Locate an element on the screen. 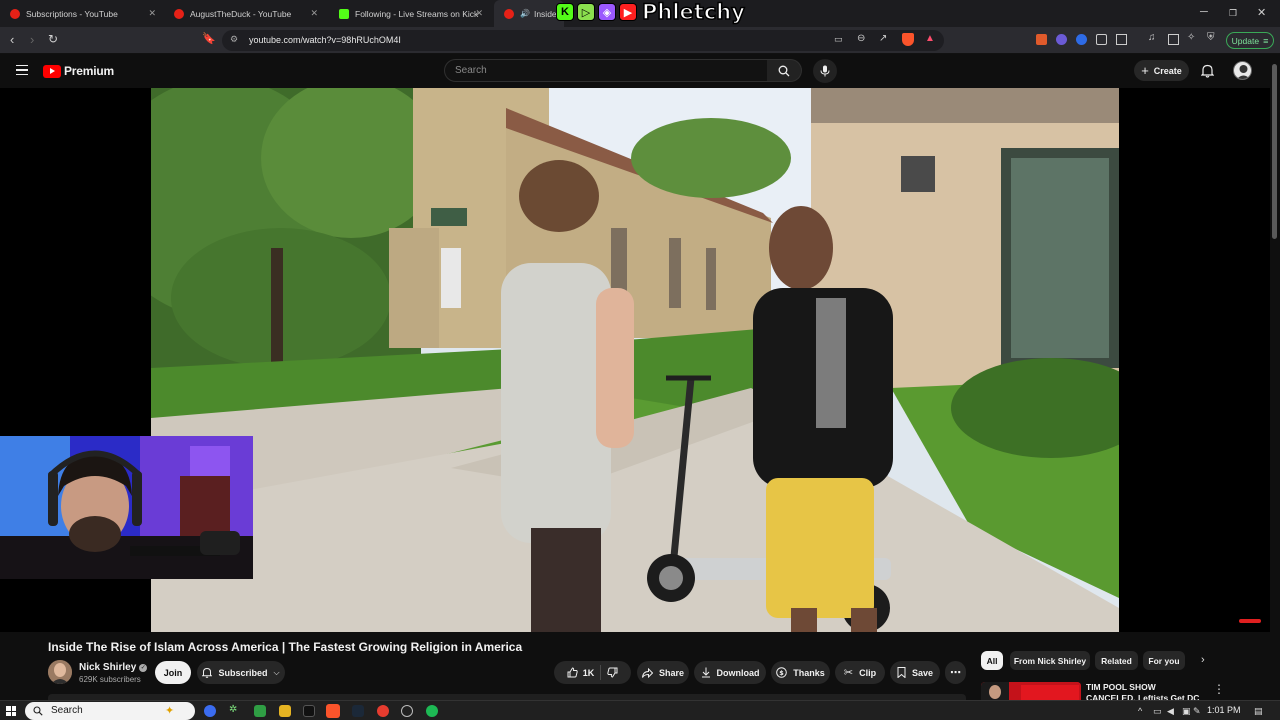 The image size is (1280, 720). taskbar-search-label: Search is located at coordinates (67, 710).